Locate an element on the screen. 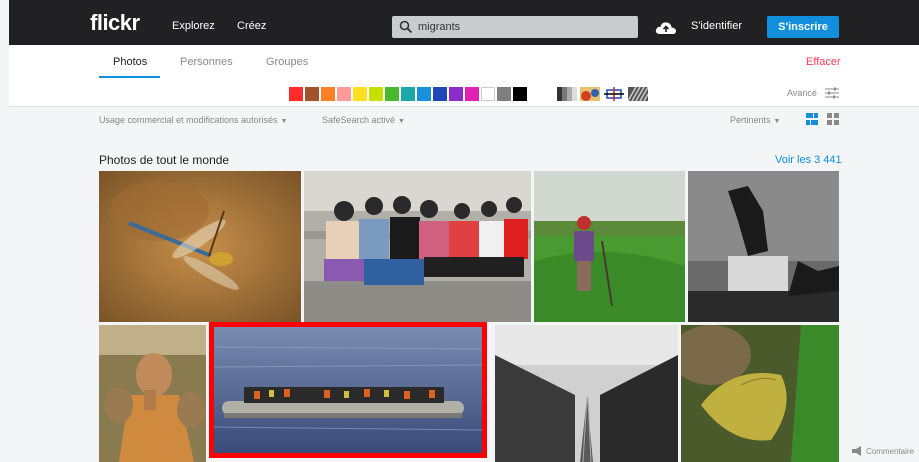  feedback-link: Commentaire is located at coordinates (890, 451).